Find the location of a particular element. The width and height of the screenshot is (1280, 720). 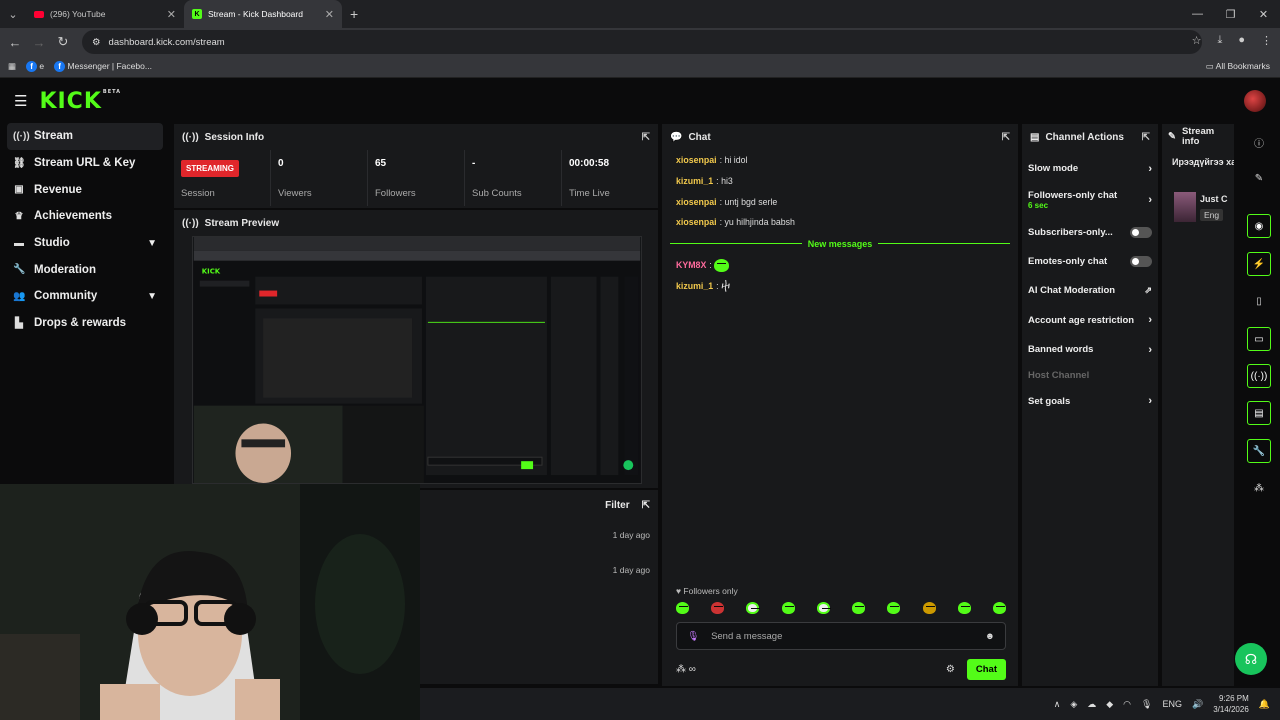

chat-icon: ▭ is located at coordinates (1259, 339).